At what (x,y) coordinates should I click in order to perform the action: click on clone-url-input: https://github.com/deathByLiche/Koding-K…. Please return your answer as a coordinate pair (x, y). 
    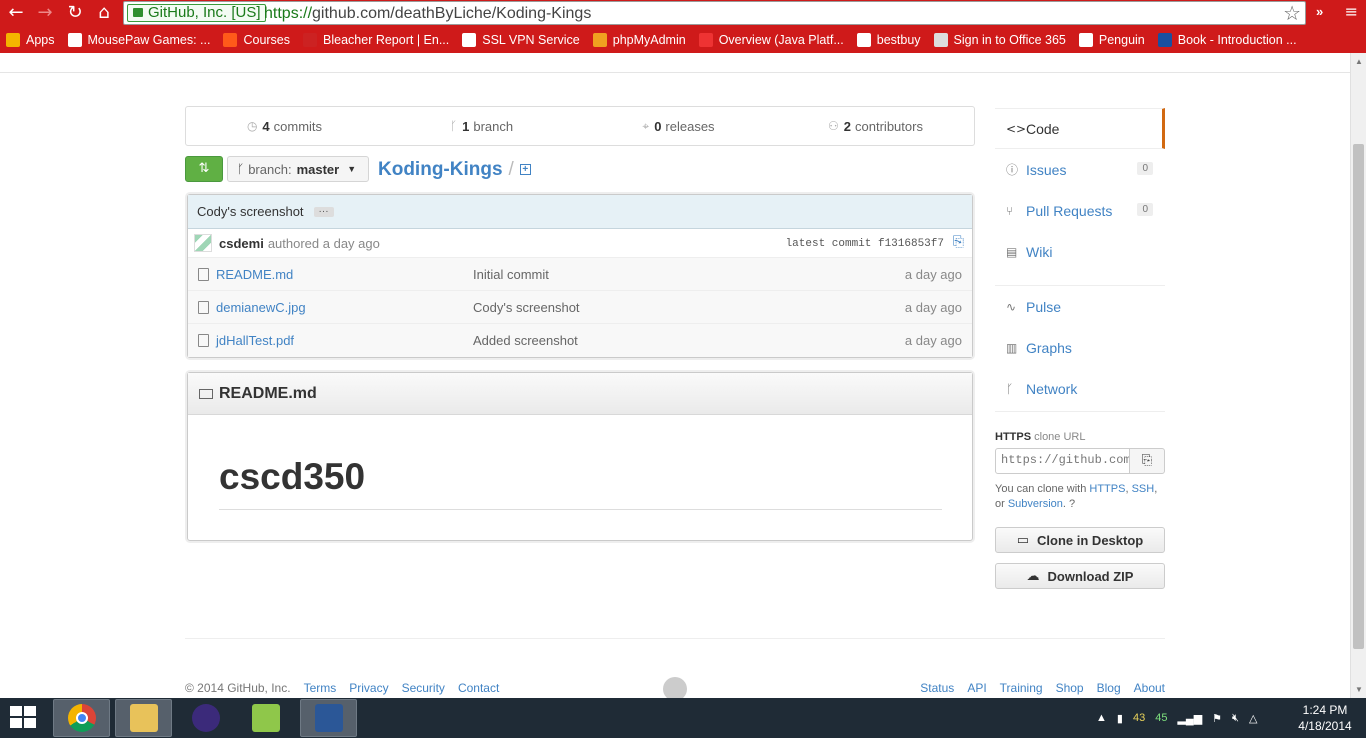
    Looking at the image, I should click on (1062, 461).